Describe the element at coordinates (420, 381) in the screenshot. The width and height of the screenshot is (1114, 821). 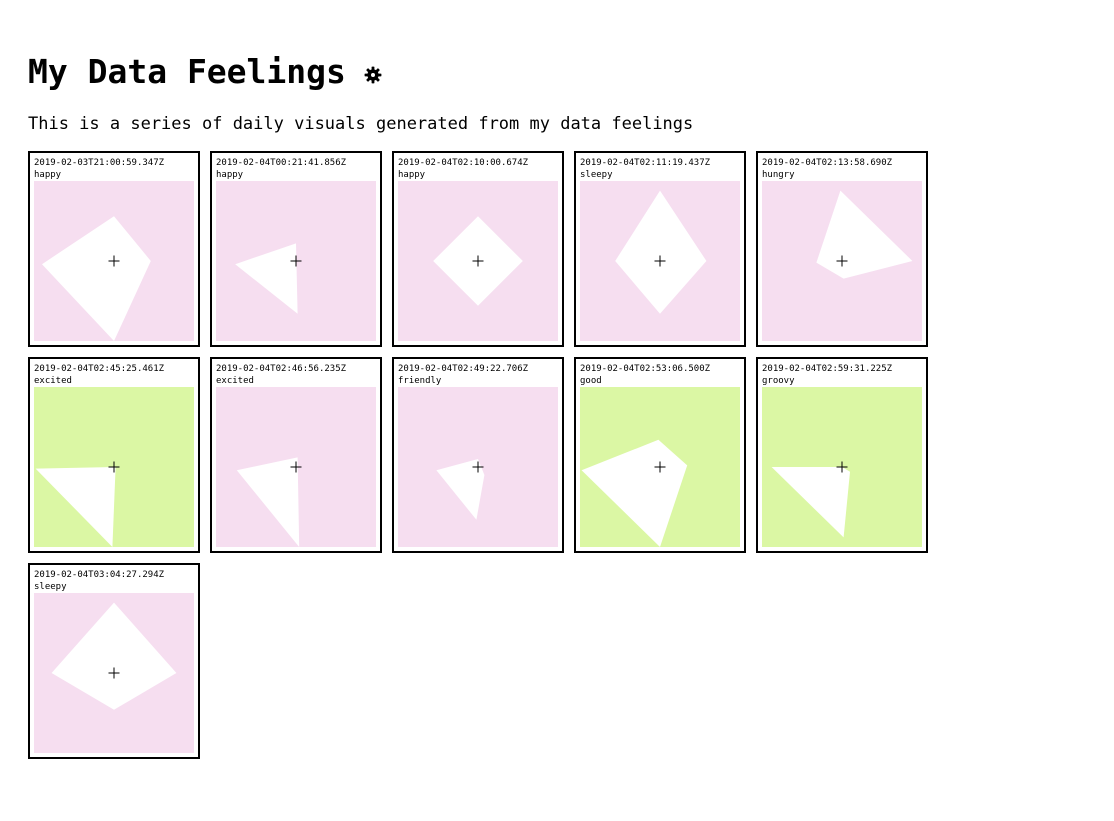
I see `card-feeling: friendly` at that location.